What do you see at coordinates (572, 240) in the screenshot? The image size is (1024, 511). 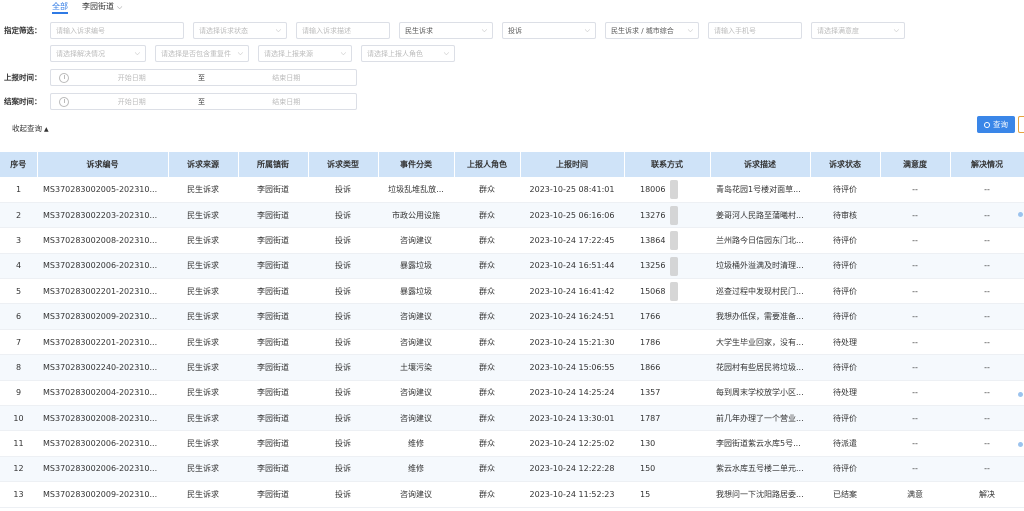 I see `table-cell: 2023-10-24 17:22:45` at bounding box center [572, 240].